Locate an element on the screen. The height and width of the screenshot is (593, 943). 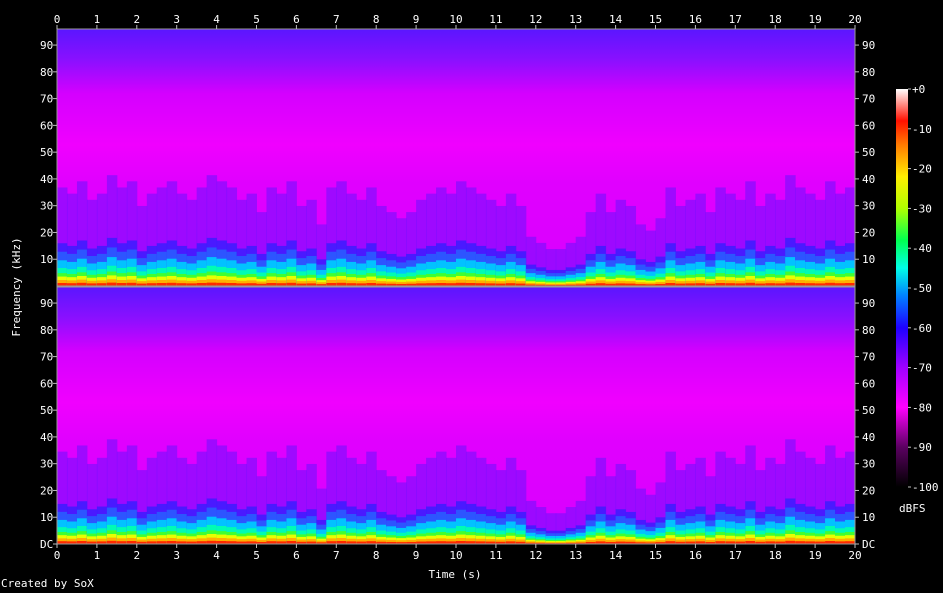
y-tick-label: 50 is located at coordinates (46, 410).